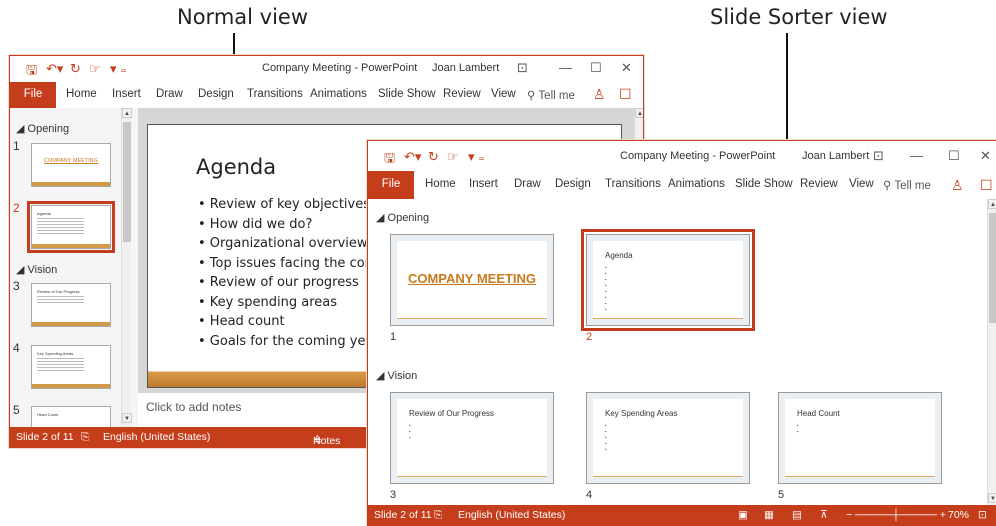 This screenshot has width=996, height=526. I want to click on thumb-title-3: Review of Our Progress, so click(58, 291).